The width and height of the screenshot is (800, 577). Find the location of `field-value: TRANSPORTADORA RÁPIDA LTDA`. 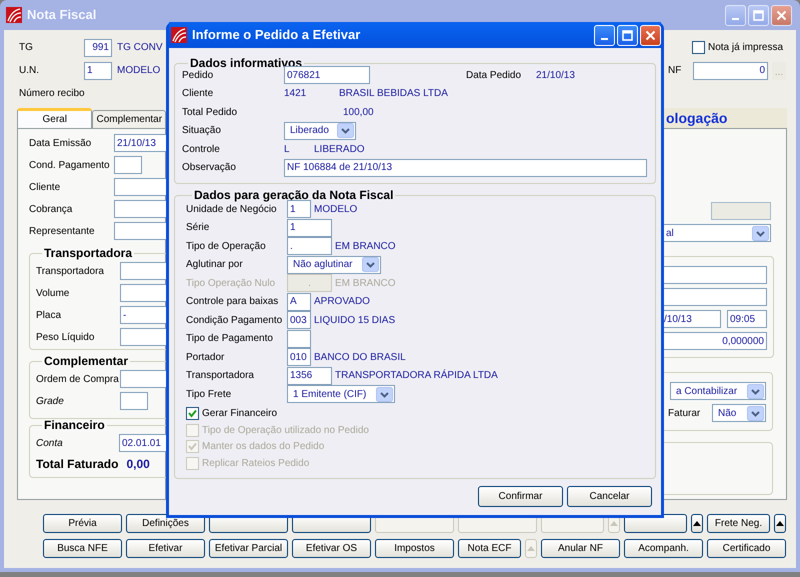

field-value: TRANSPORTADORA RÁPIDA LTDA is located at coordinates (416, 376).